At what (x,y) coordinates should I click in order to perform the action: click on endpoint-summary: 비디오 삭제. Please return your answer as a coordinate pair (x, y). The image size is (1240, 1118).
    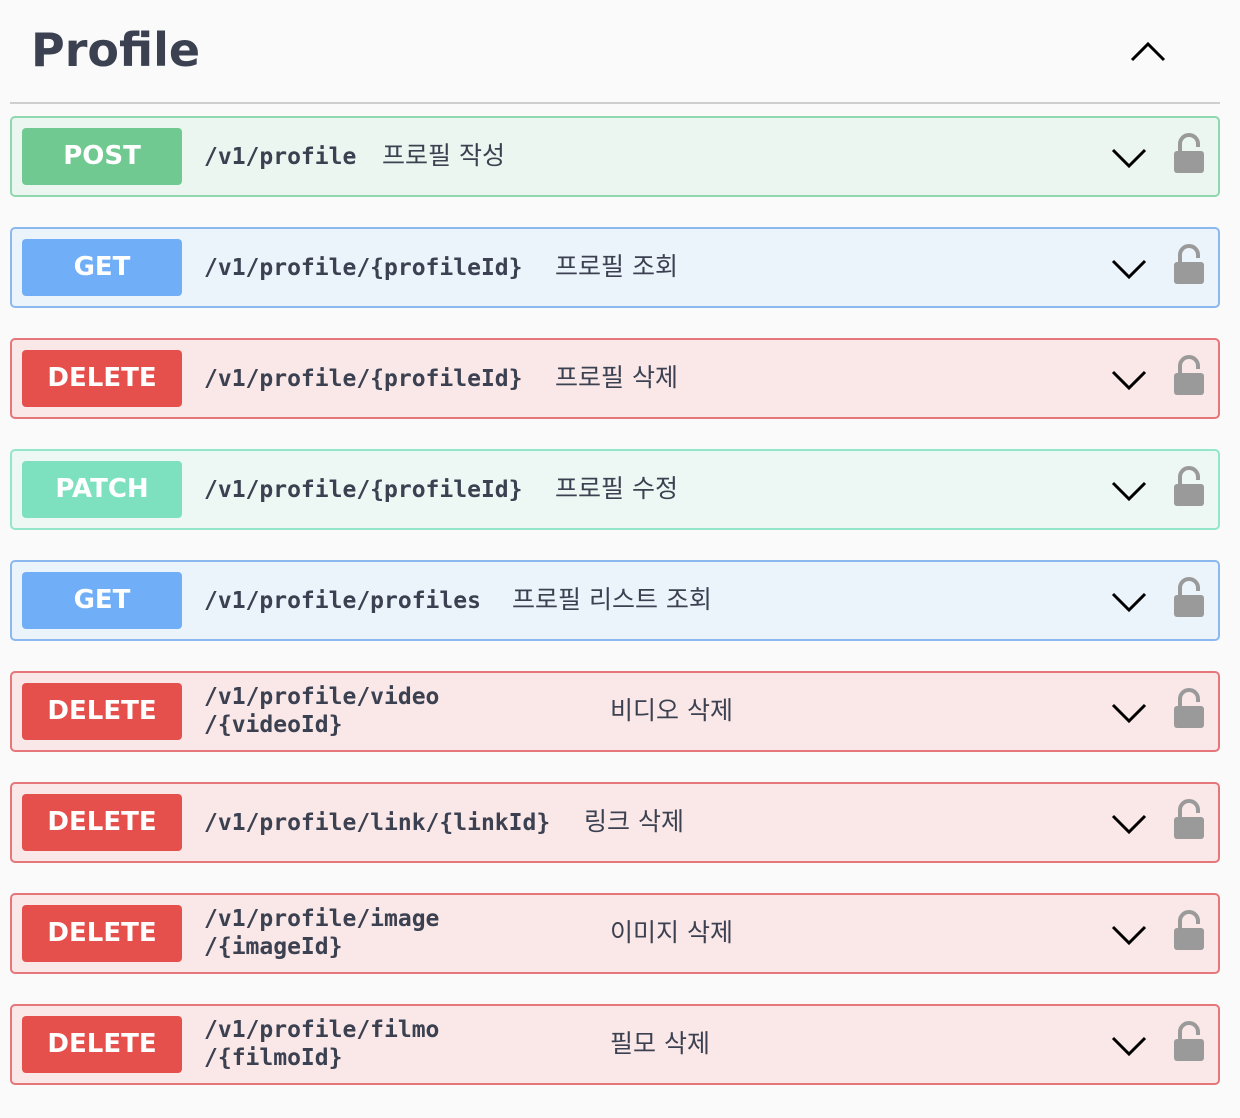
    Looking at the image, I should click on (671, 710).